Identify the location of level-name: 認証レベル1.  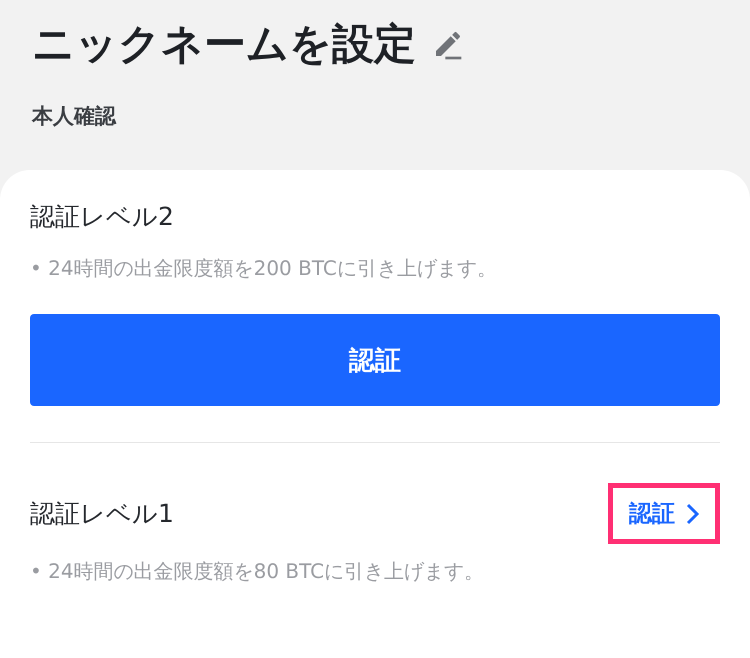
(102, 514).